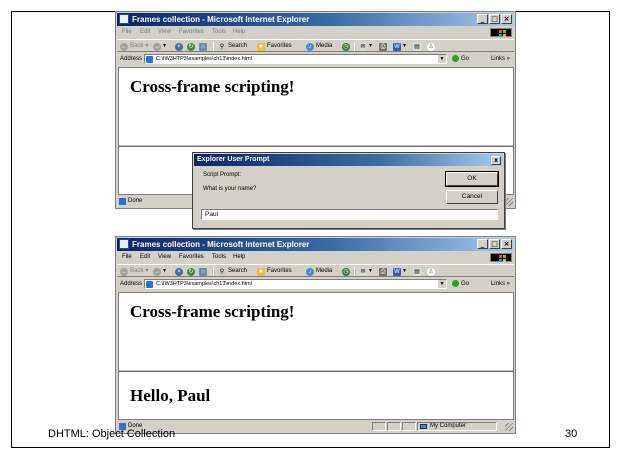 This screenshot has height=459, width=621. Describe the element at coordinates (472, 197) in the screenshot. I see `cancel-button: Cancel` at that location.